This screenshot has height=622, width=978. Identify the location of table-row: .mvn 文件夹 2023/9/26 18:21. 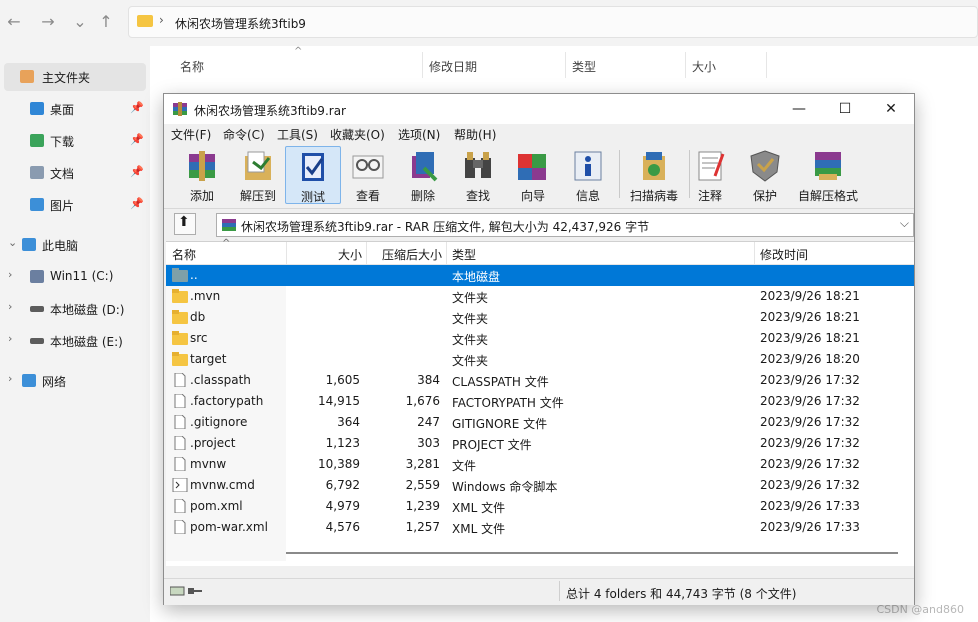
(540, 296).